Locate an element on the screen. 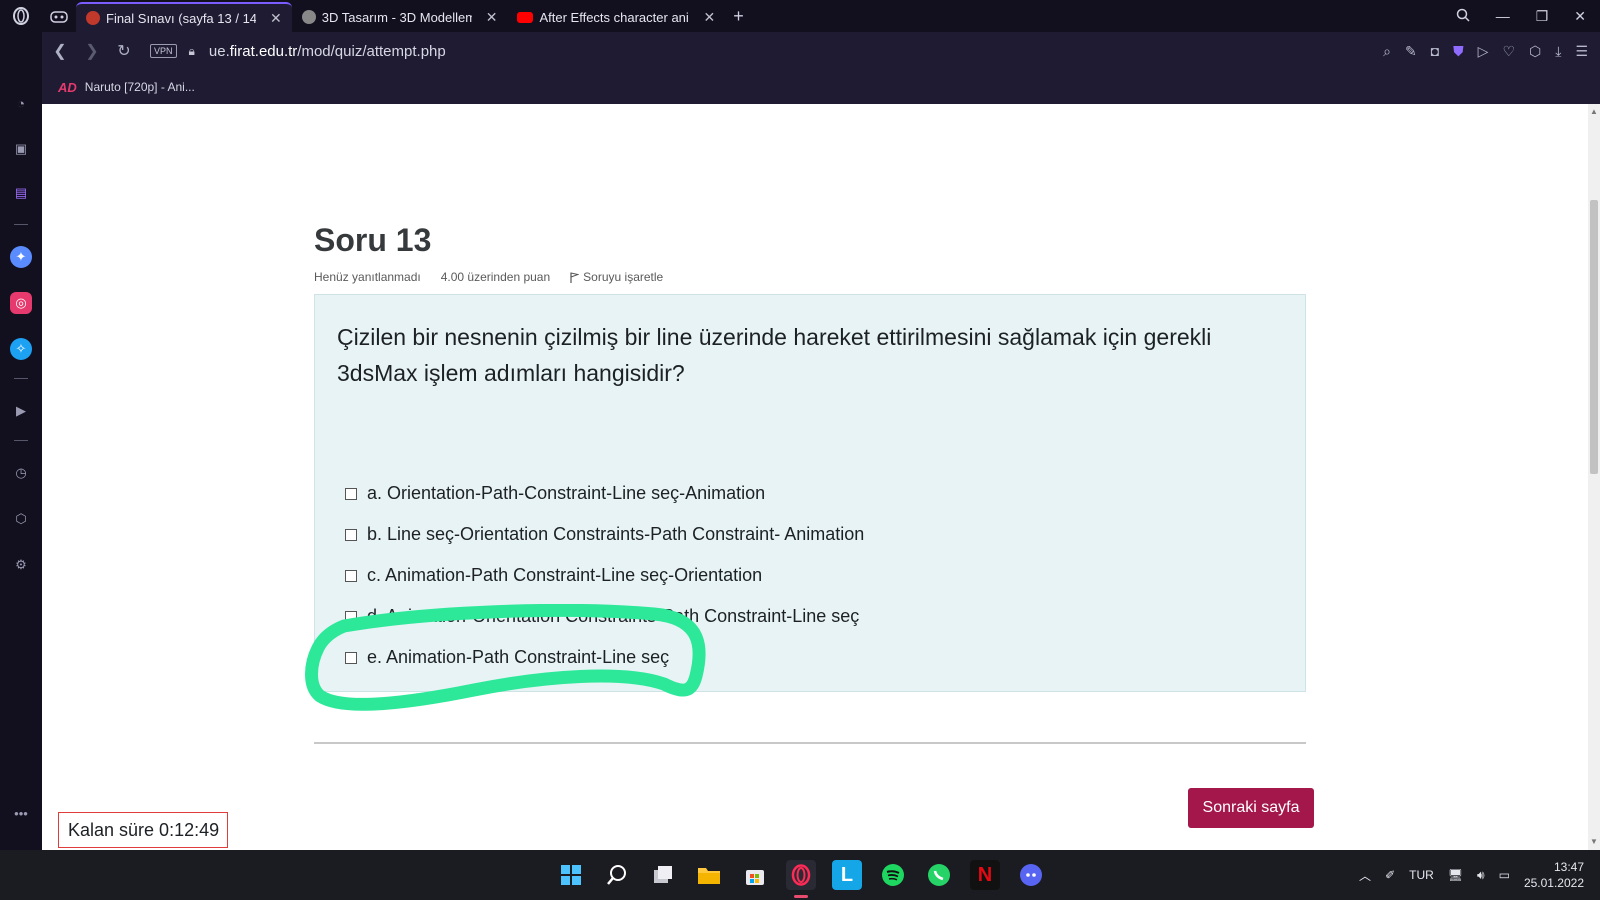 The height and width of the screenshot is (900, 1600). ms-store-icon is located at coordinates (755, 875).